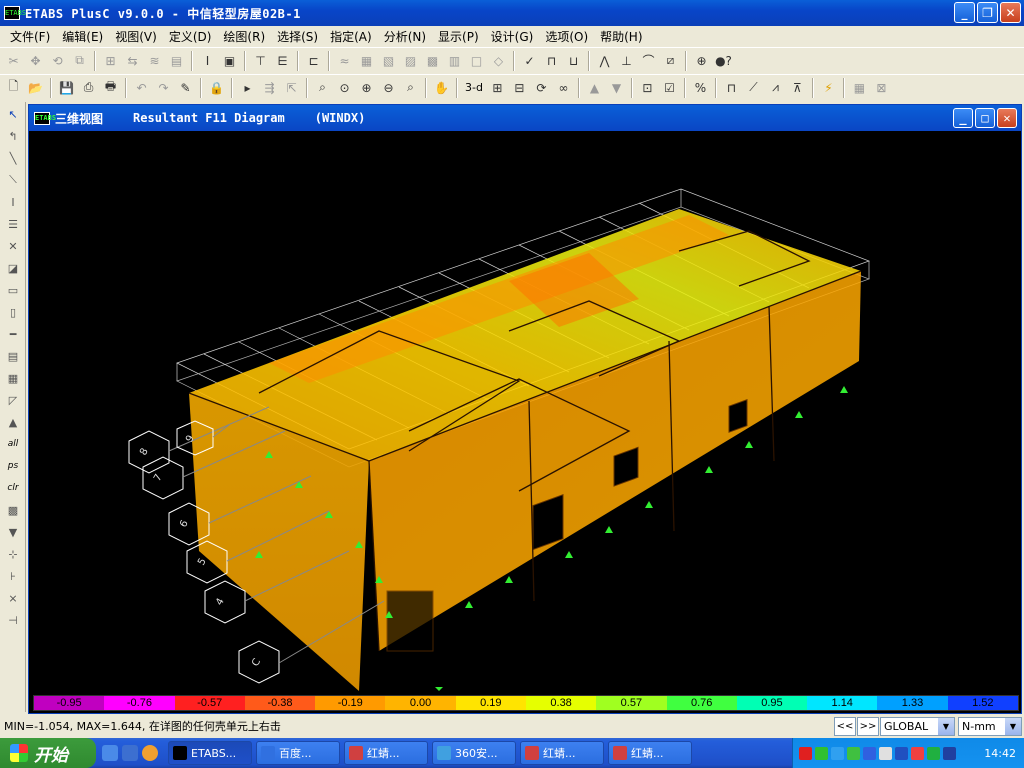 This screenshot has height=768, width=1024. Describe the element at coordinates (1010, 12) in the screenshot. I see `close-button: ✕` at that location.